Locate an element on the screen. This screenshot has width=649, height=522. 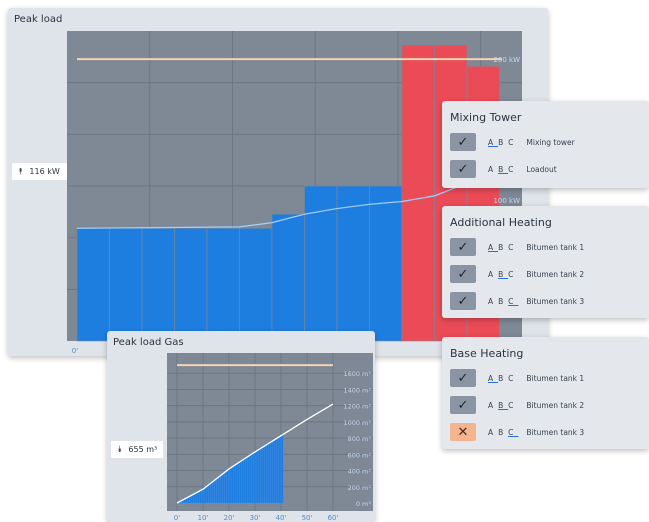
y-tick-label: 200 kW is located at coordinates (506, 60).